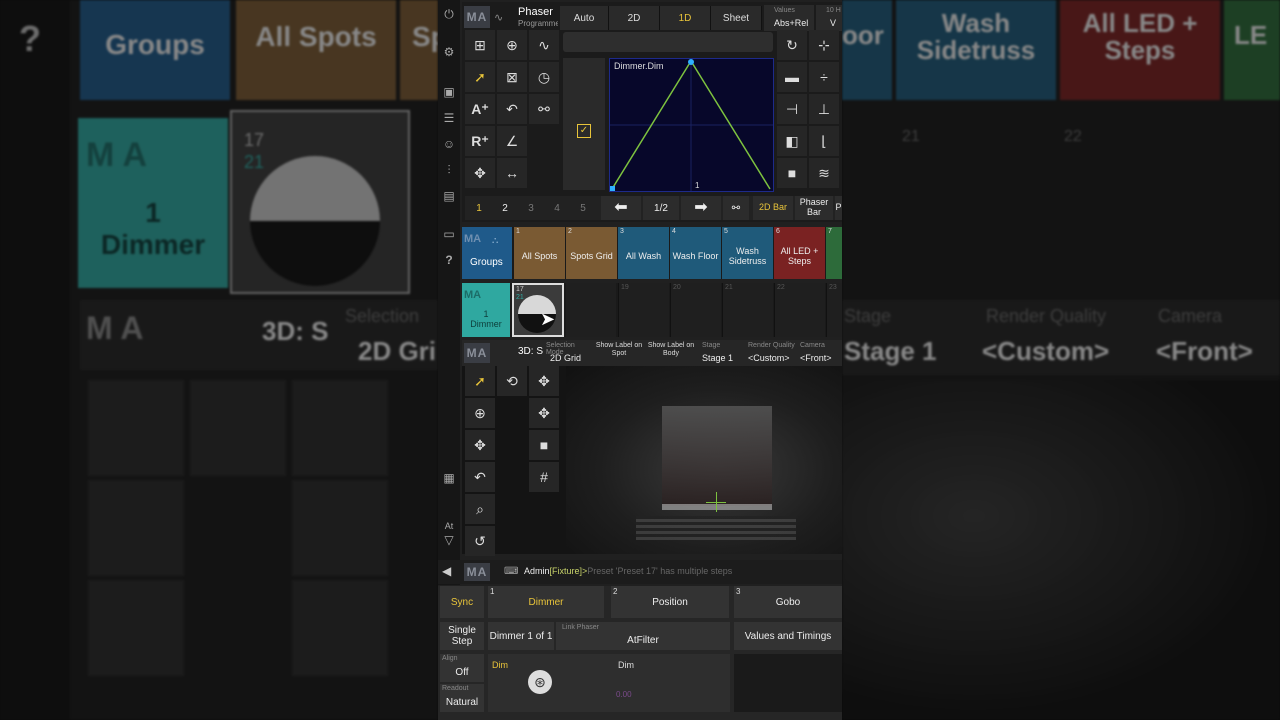 The image size is (1280, 720). What do you see at coordinates (824, 45) in the screenshot?
I see `split-h-icon: ⊹` at bounding box center [824, 45].